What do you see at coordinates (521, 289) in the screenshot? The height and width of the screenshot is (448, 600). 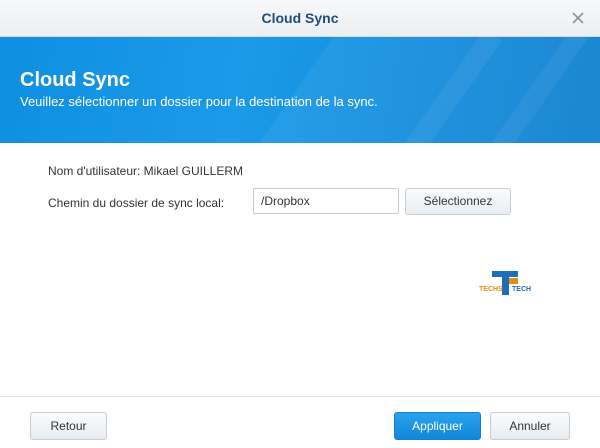 I see `watermark-right-text: TECH` at bounding box center [521, 289].